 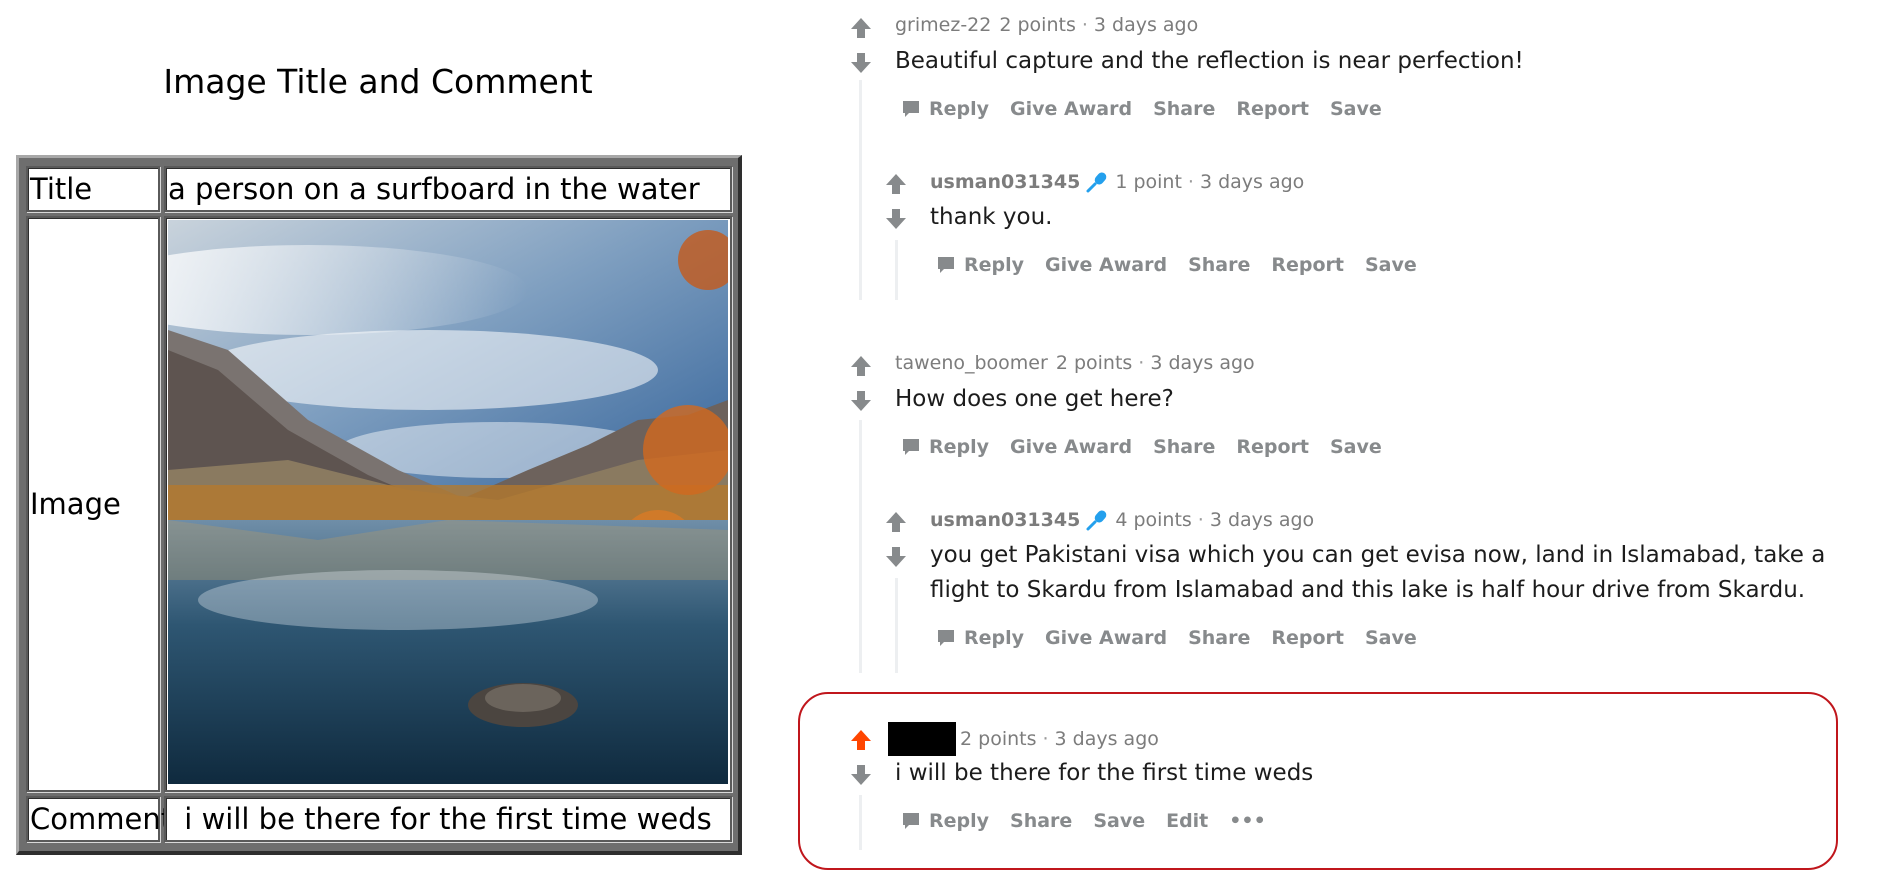 I want to click on comment-author: grimez-22, so click(x=943, y=25).